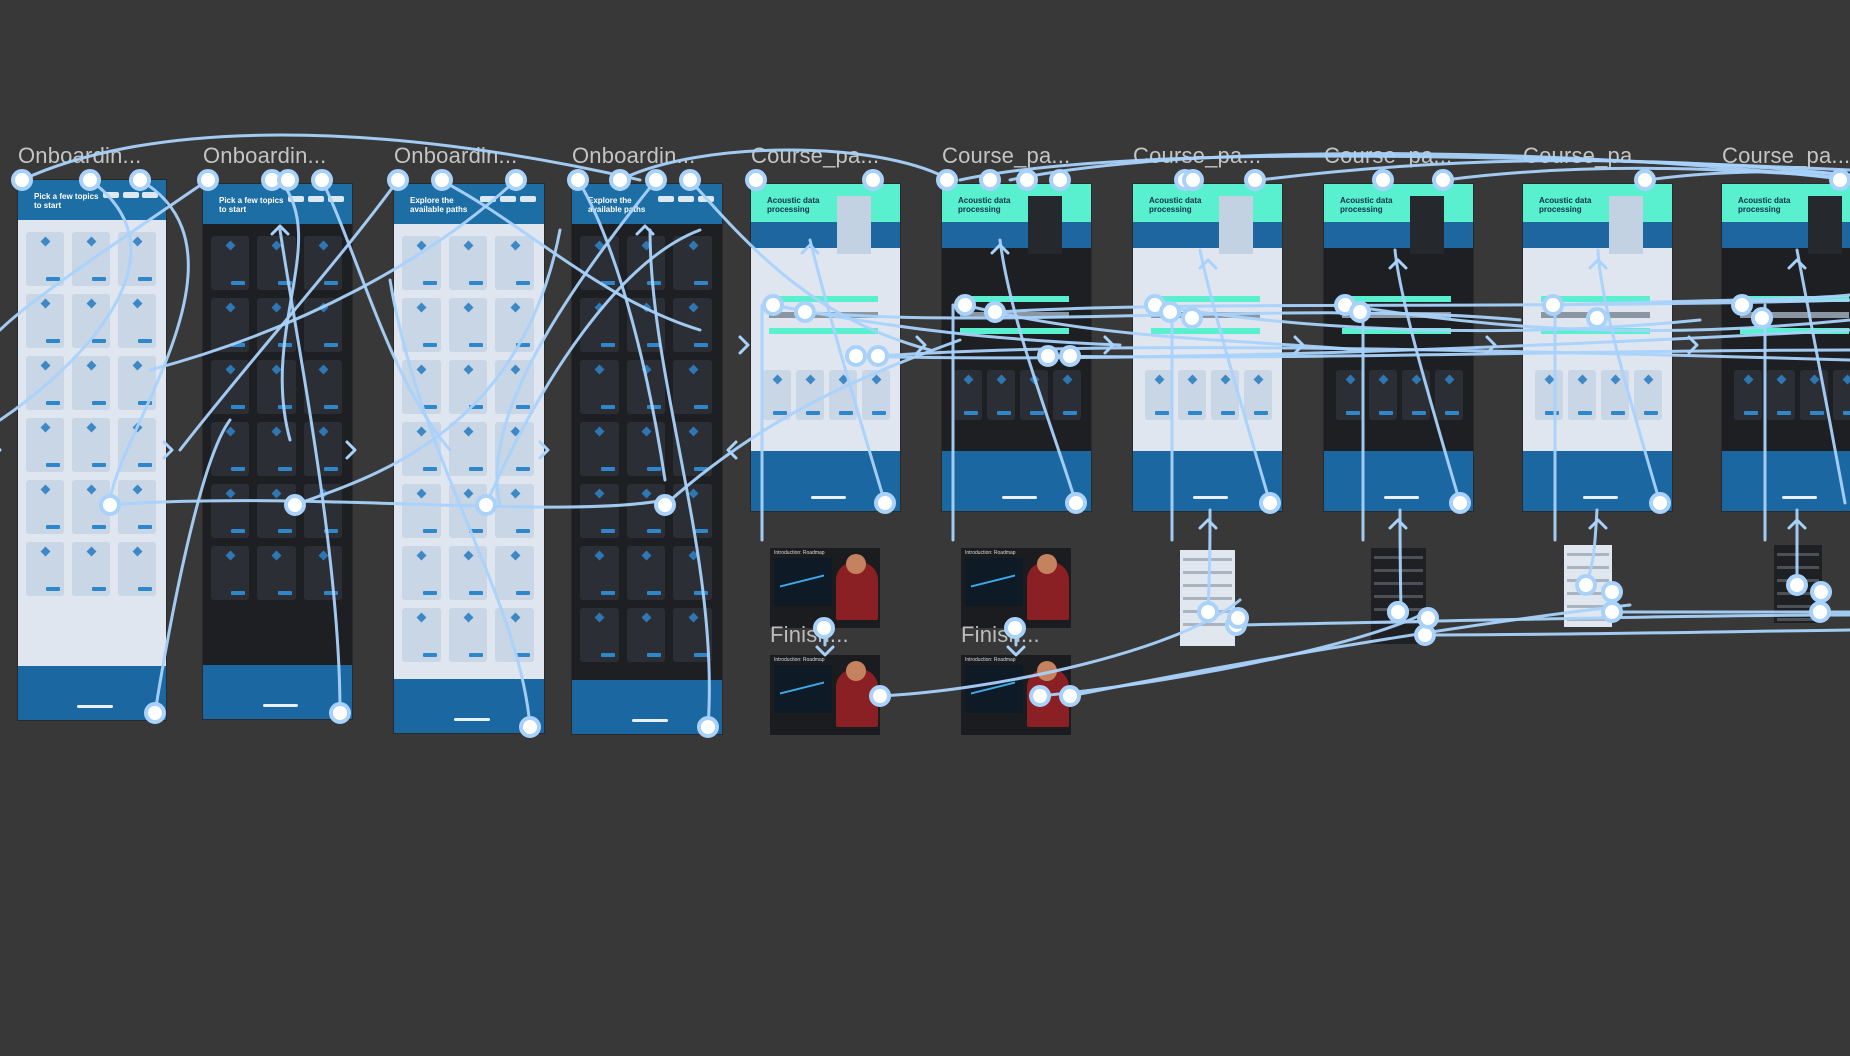 This screenshot has height=1056, width=1850. Describe the element at coordinates (1786, 347) in the screenshot. I see `course-frame-dark: Acoustic data processing` at that location.